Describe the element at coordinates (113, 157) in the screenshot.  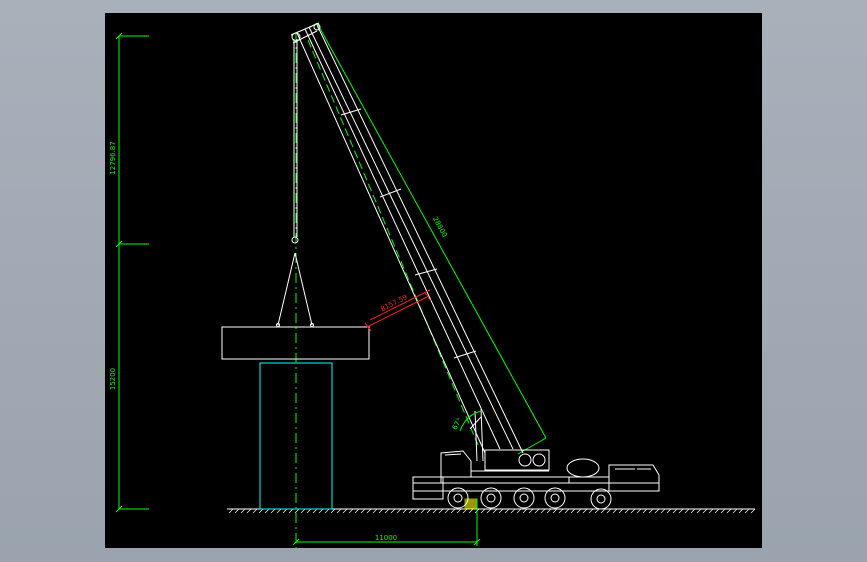
I see `upper-height-label: 12796.87` at that location.